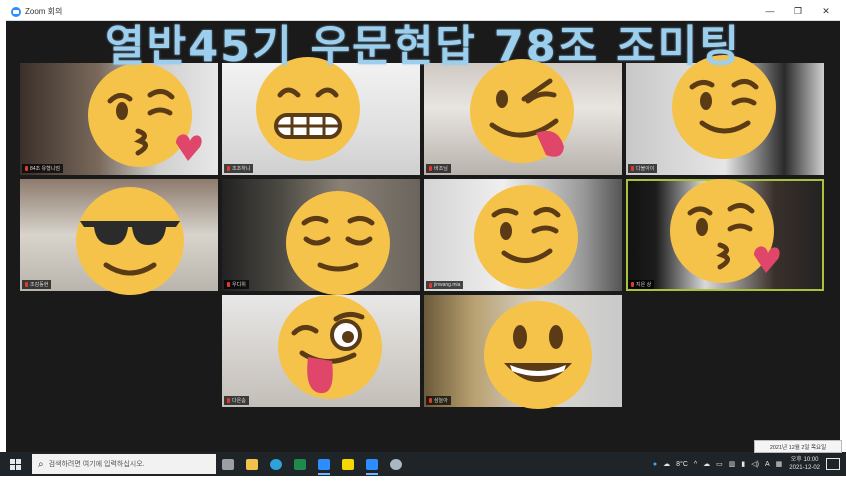 The width and height of the screenshot is (846, 482). I want to click on app-tray-icon: ●, so click(655, 464).